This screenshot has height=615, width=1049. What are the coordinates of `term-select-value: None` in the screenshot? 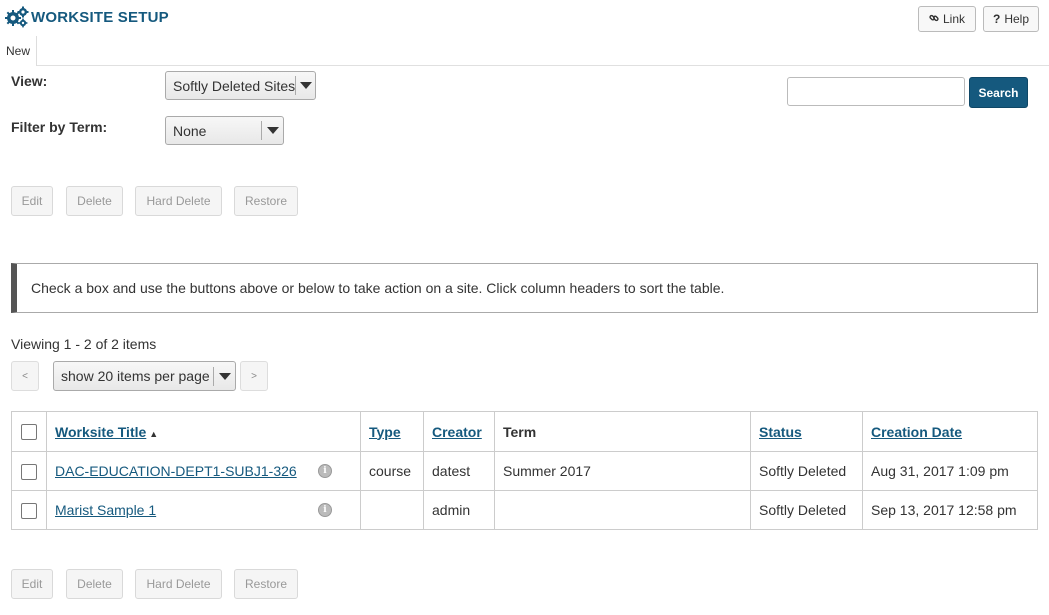 It's located at (190, 130).